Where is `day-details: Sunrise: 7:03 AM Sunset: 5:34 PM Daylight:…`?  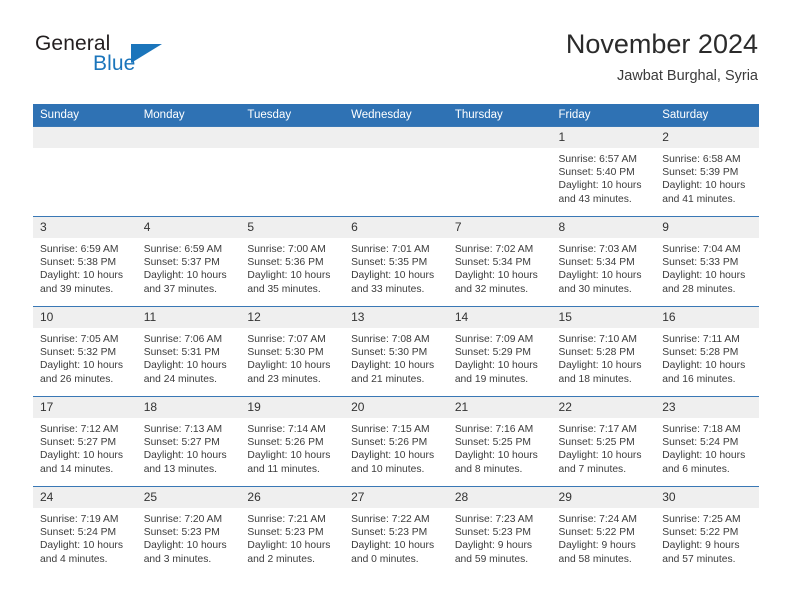 day-details: Sunrise: 7:03 AM Sunset: 5:34 PM Daylight:… is located at coordinates (604, 267).